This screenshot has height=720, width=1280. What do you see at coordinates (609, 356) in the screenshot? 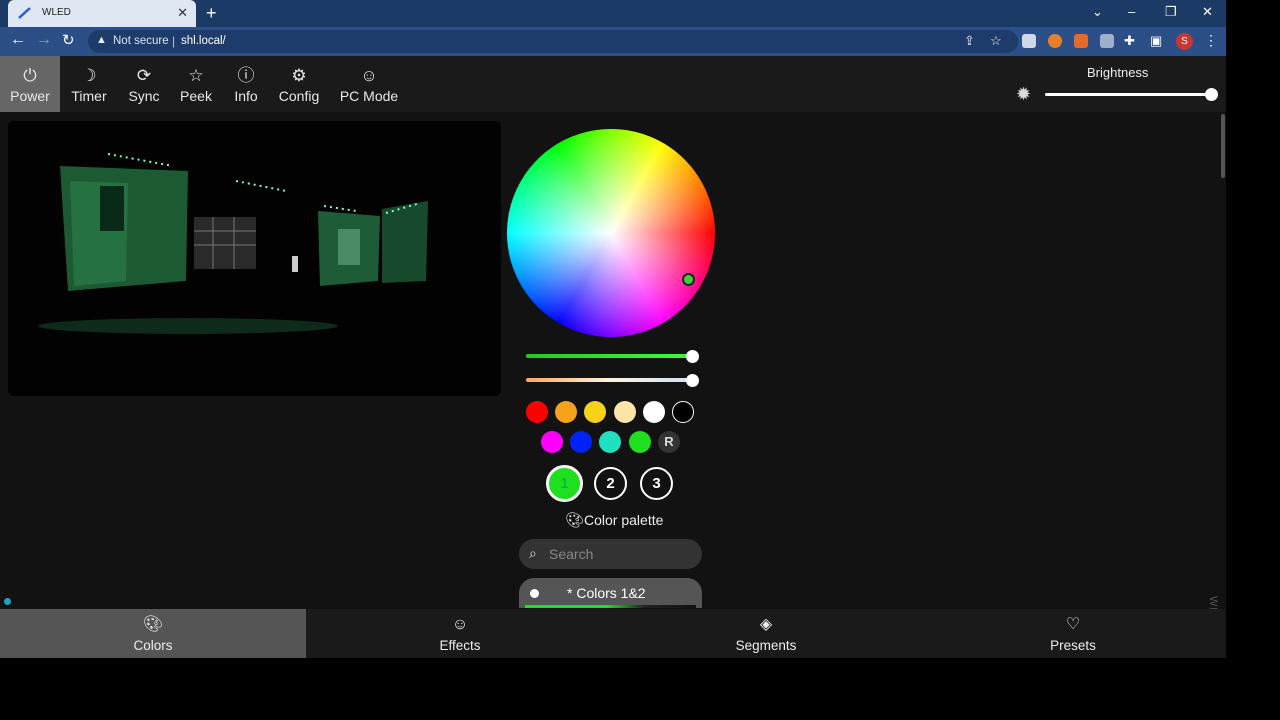
I see `color-value-slider` at bounding box center [609, 356].